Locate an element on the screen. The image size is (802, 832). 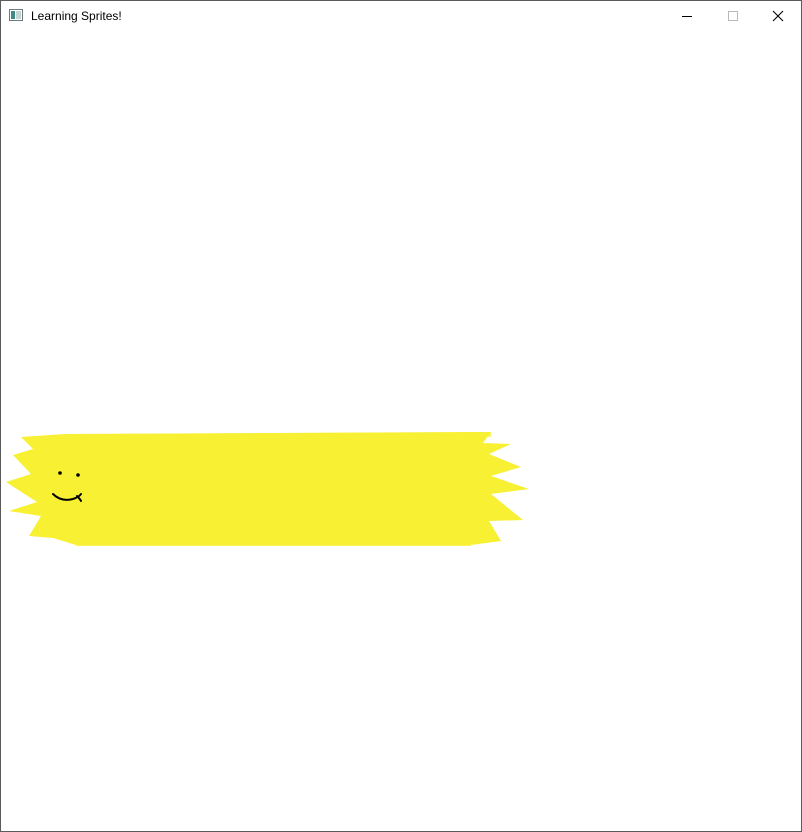
minimize-icon is located at coordinates (687, 16).